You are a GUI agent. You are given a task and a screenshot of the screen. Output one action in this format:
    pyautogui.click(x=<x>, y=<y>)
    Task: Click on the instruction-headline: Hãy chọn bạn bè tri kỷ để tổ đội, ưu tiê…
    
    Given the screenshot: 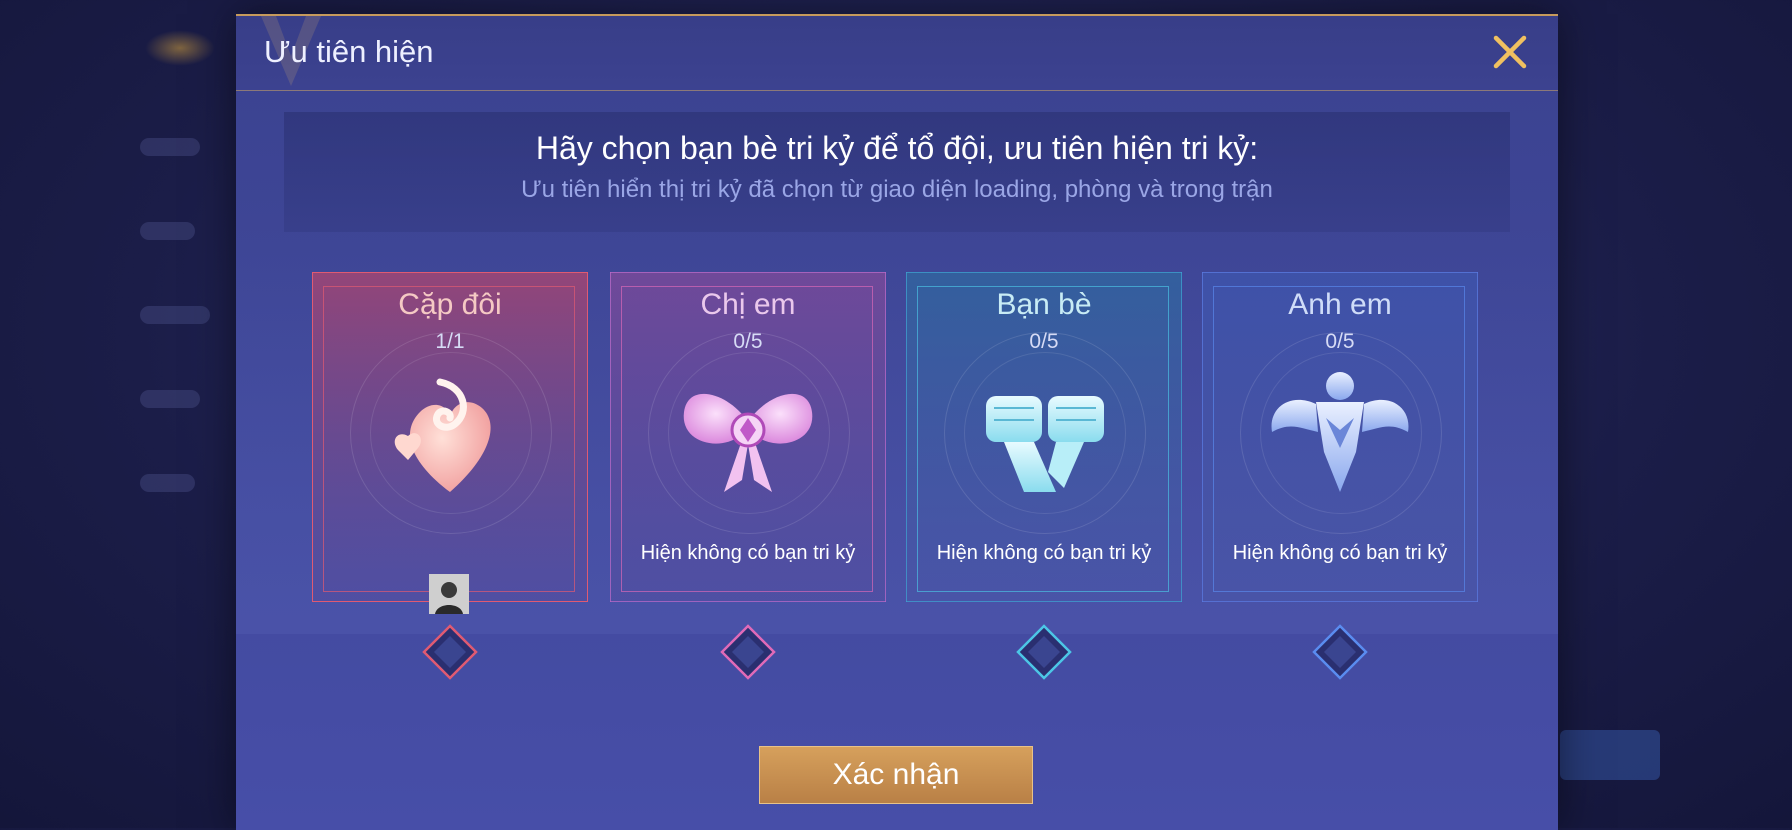 What is the action you would take?
    pyautogui.click(x=897, y=148)
    